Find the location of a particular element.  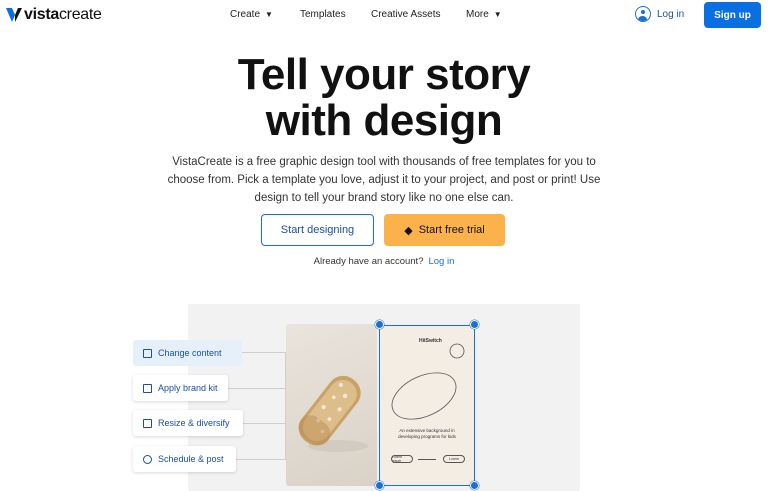

user-icon is located at coordinates (643, 14).